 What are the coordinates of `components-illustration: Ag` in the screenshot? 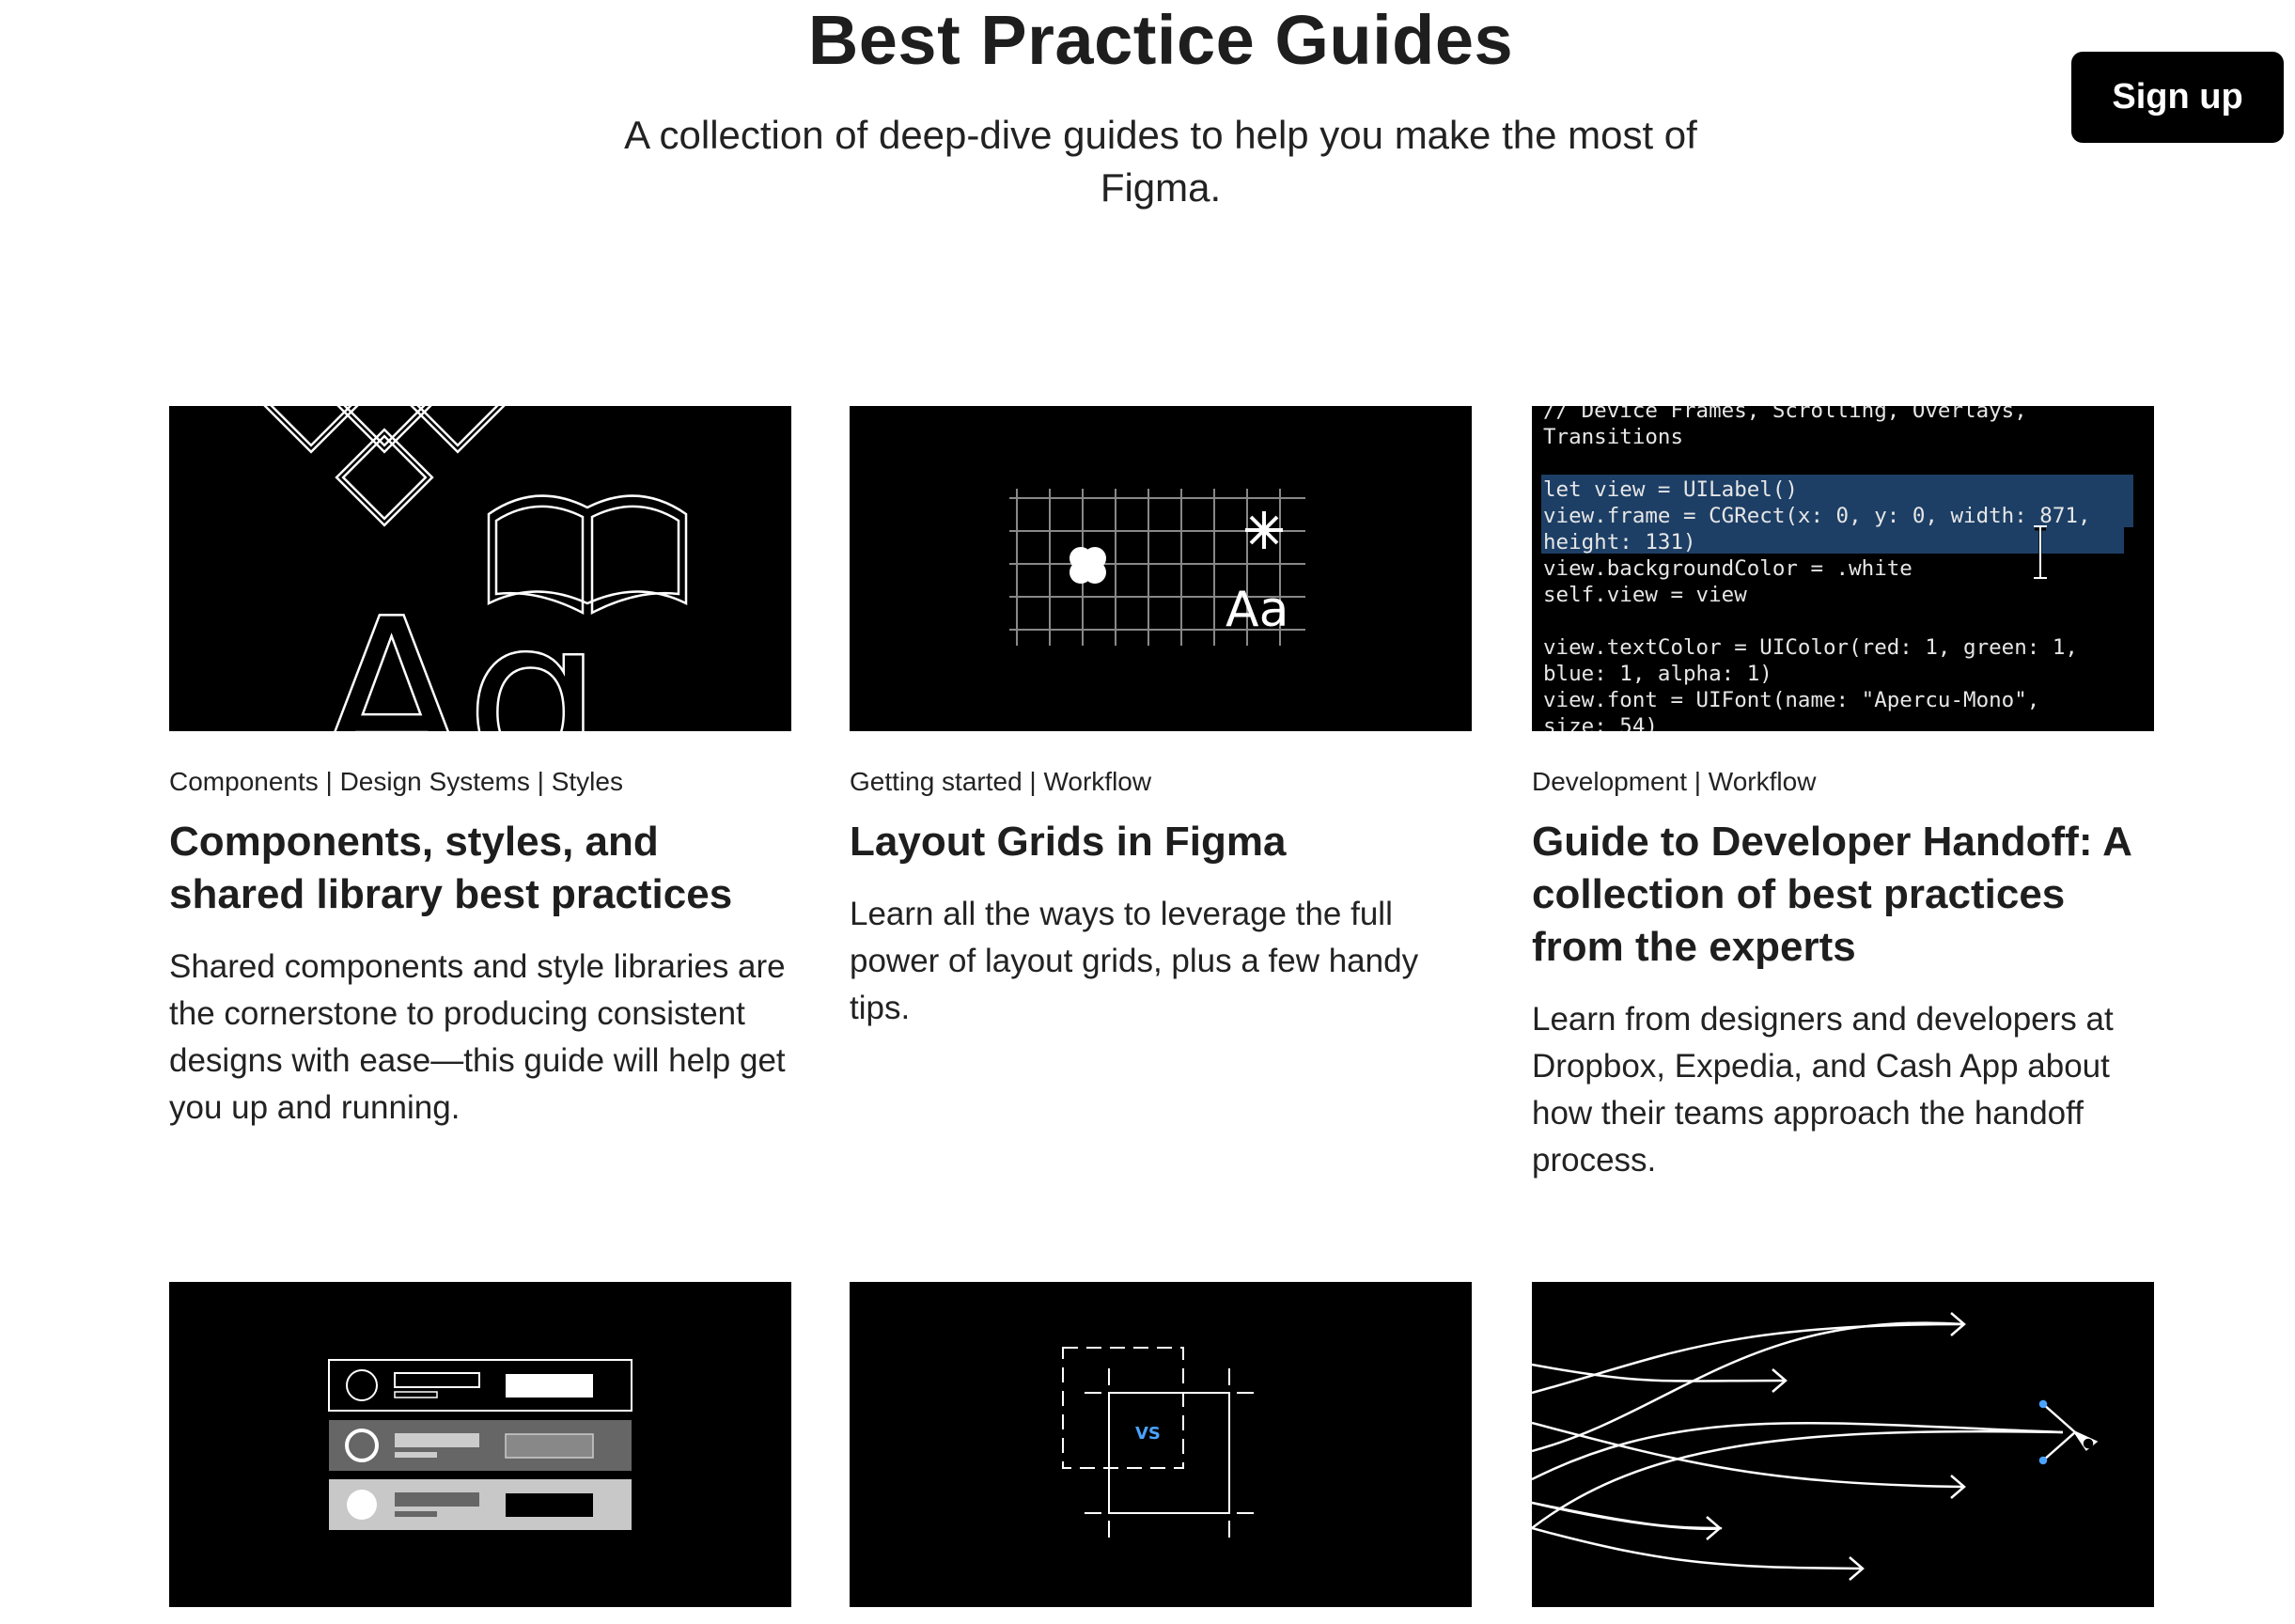 It's located at (475, 568).